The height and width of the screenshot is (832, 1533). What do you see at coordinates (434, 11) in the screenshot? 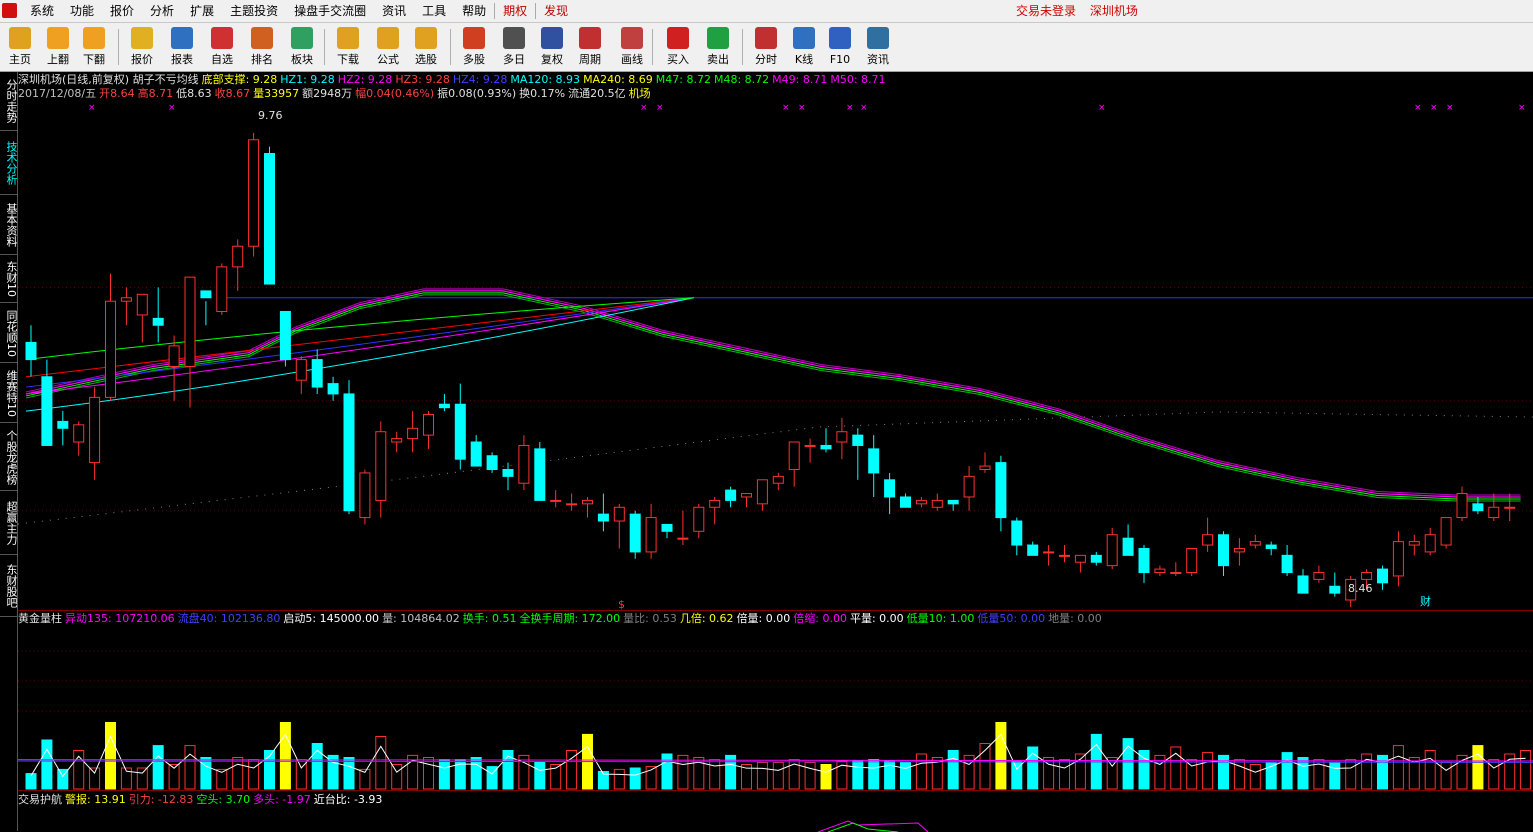
I see `menu-tools: 工具` at bounding box center [434, 11].